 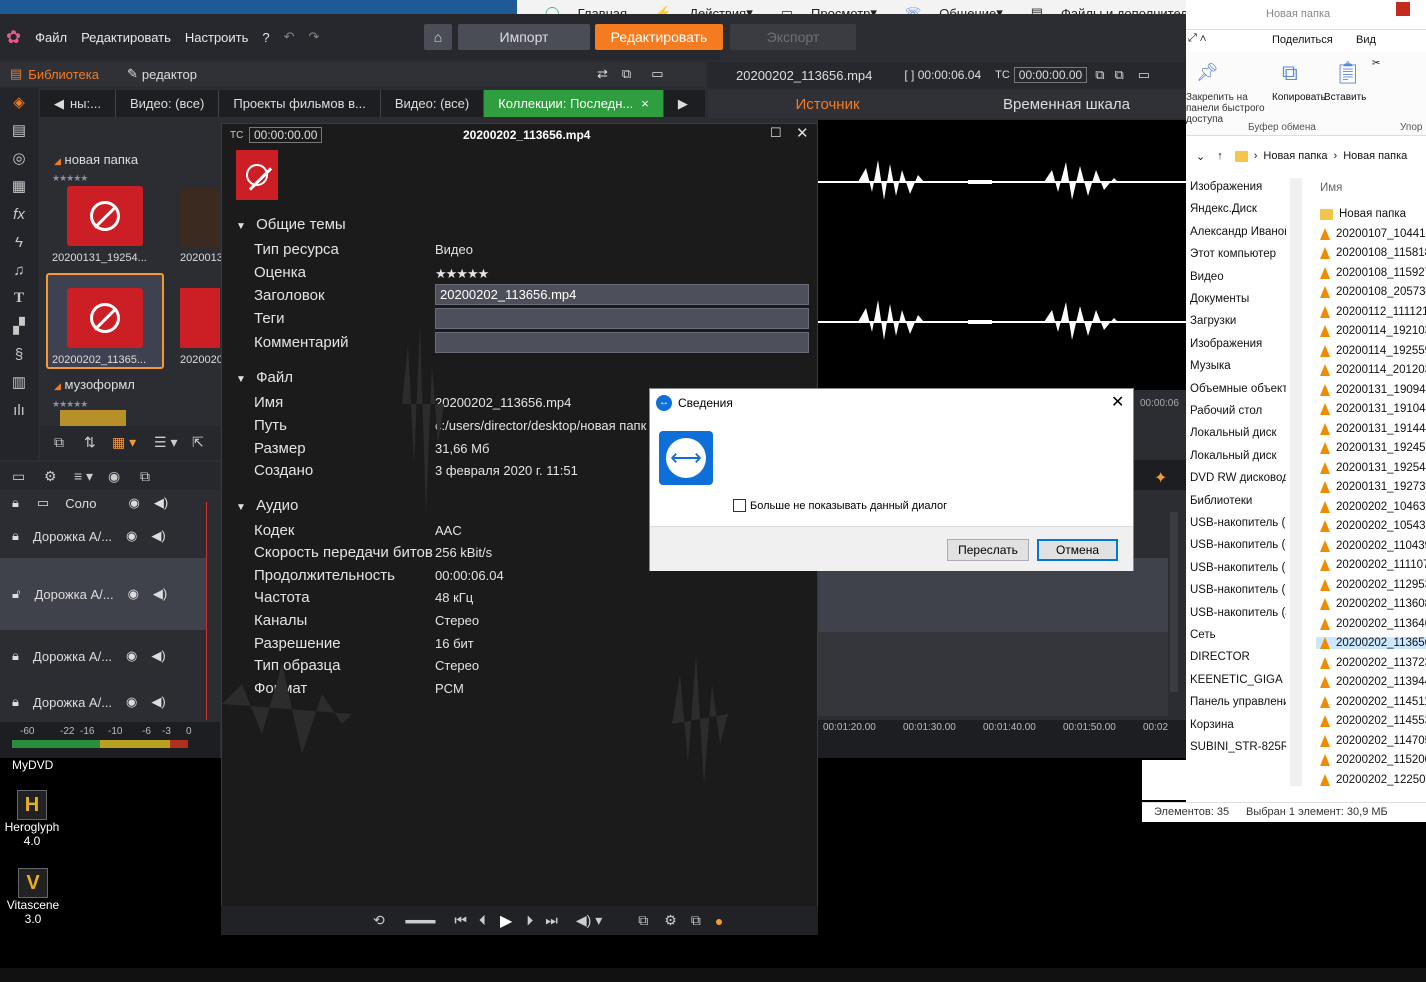 I want to click on maximize-icon: ⤢ ∧, so click(x=1197, y=38).